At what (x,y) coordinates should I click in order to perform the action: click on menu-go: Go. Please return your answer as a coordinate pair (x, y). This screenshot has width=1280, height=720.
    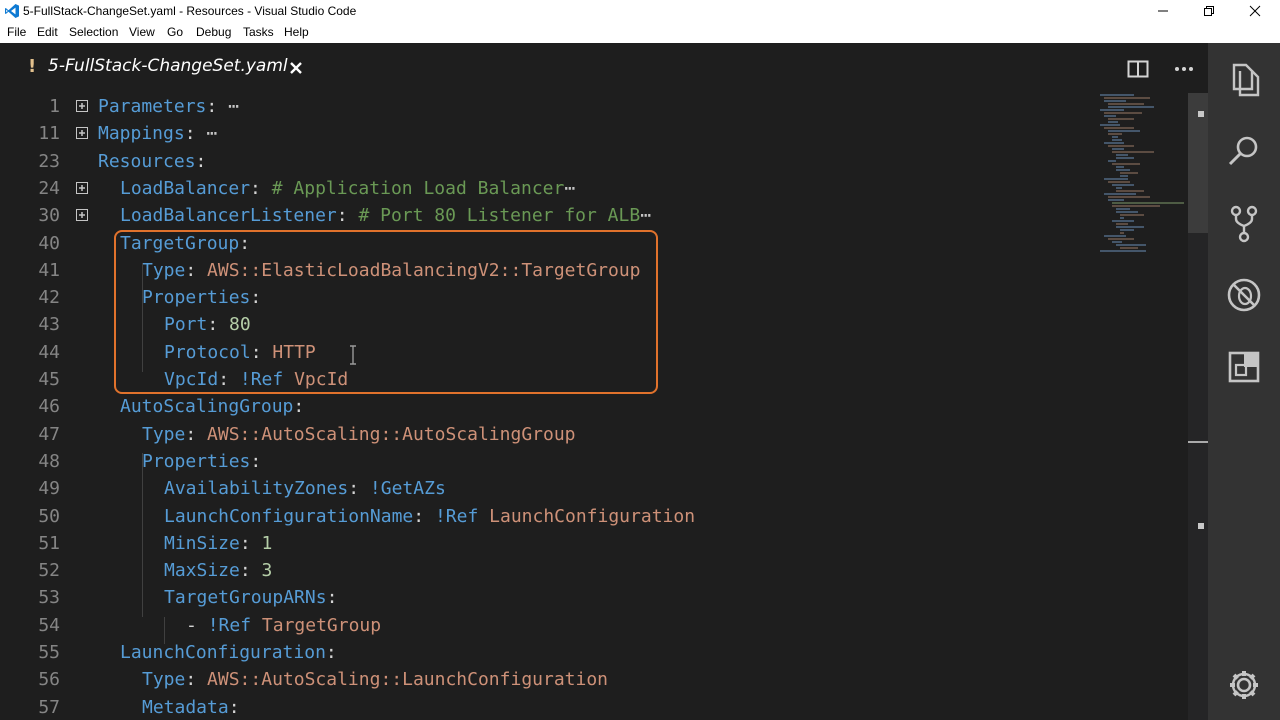
    Looking at the image, I should click on (175, 32).